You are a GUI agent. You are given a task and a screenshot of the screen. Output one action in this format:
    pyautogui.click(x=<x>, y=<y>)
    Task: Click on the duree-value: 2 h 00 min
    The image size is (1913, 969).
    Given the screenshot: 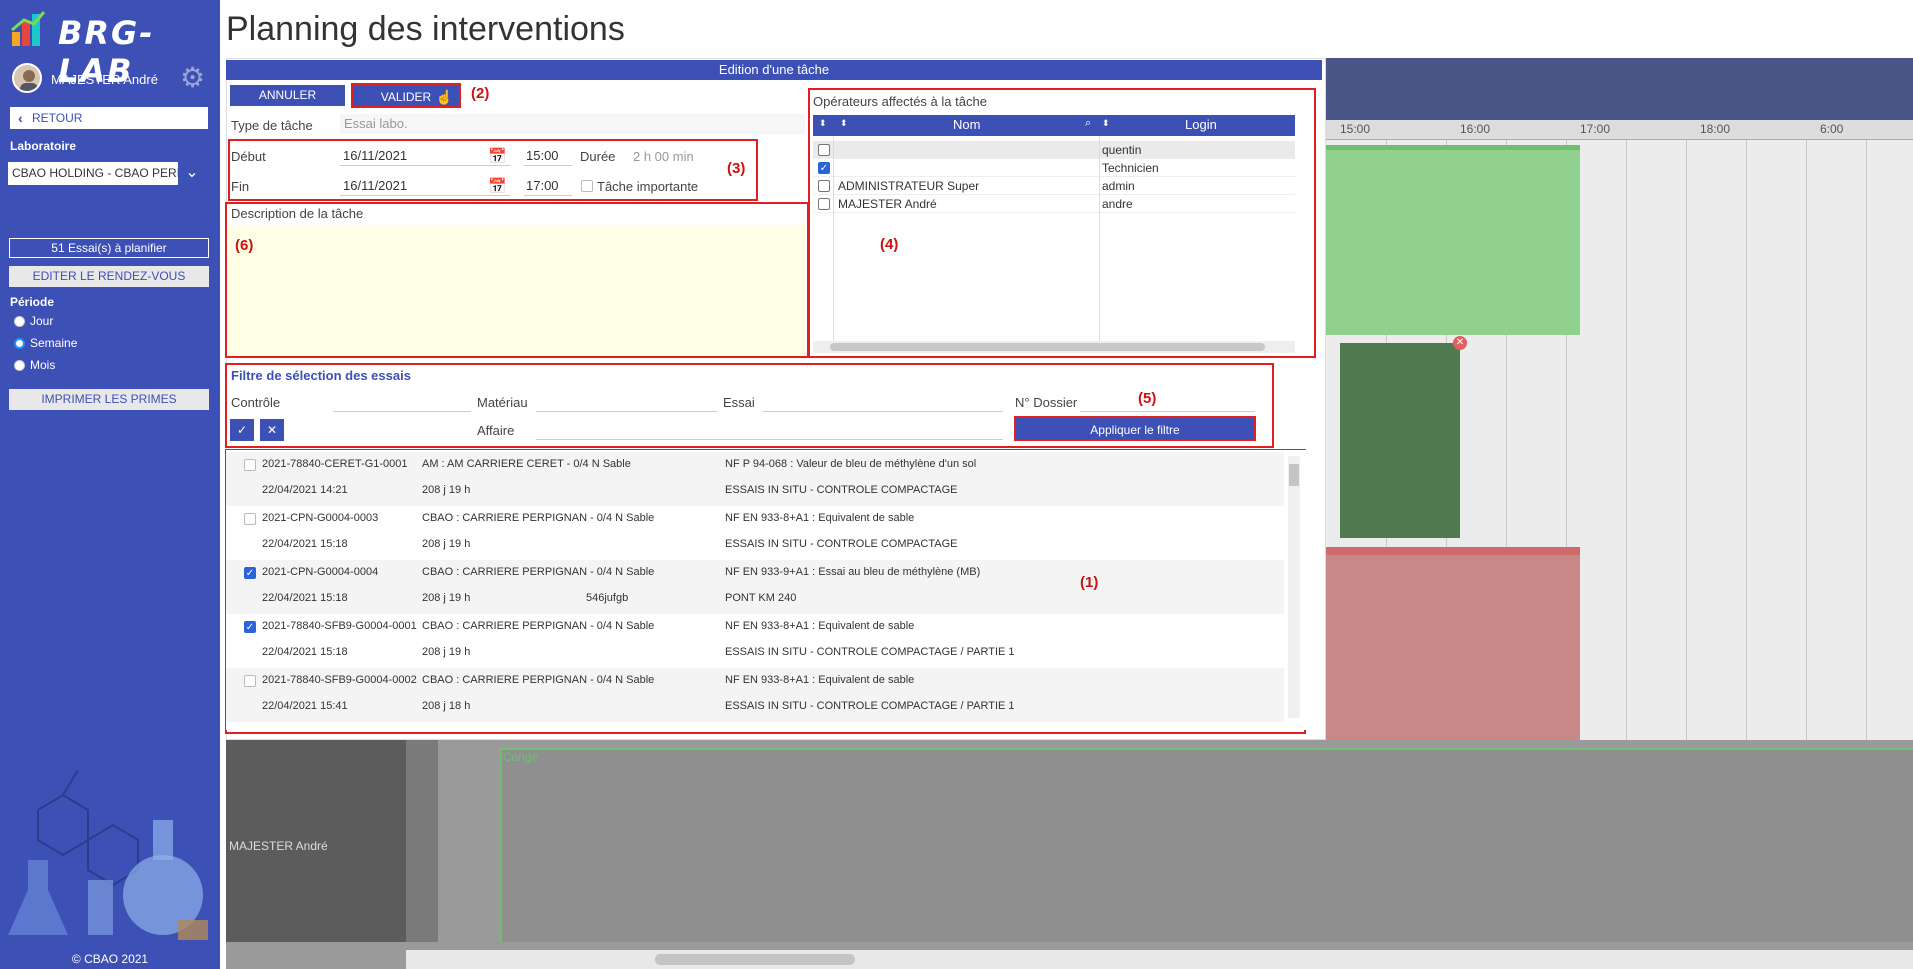 What is the action you would take?
    pyautogui.click(x=663, y=156)
    